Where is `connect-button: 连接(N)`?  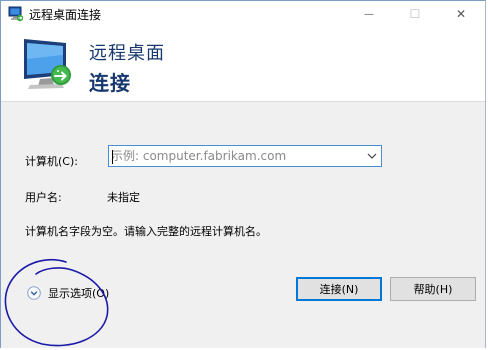
connect-button: 连接(N) is located at coordinates (339, 289).